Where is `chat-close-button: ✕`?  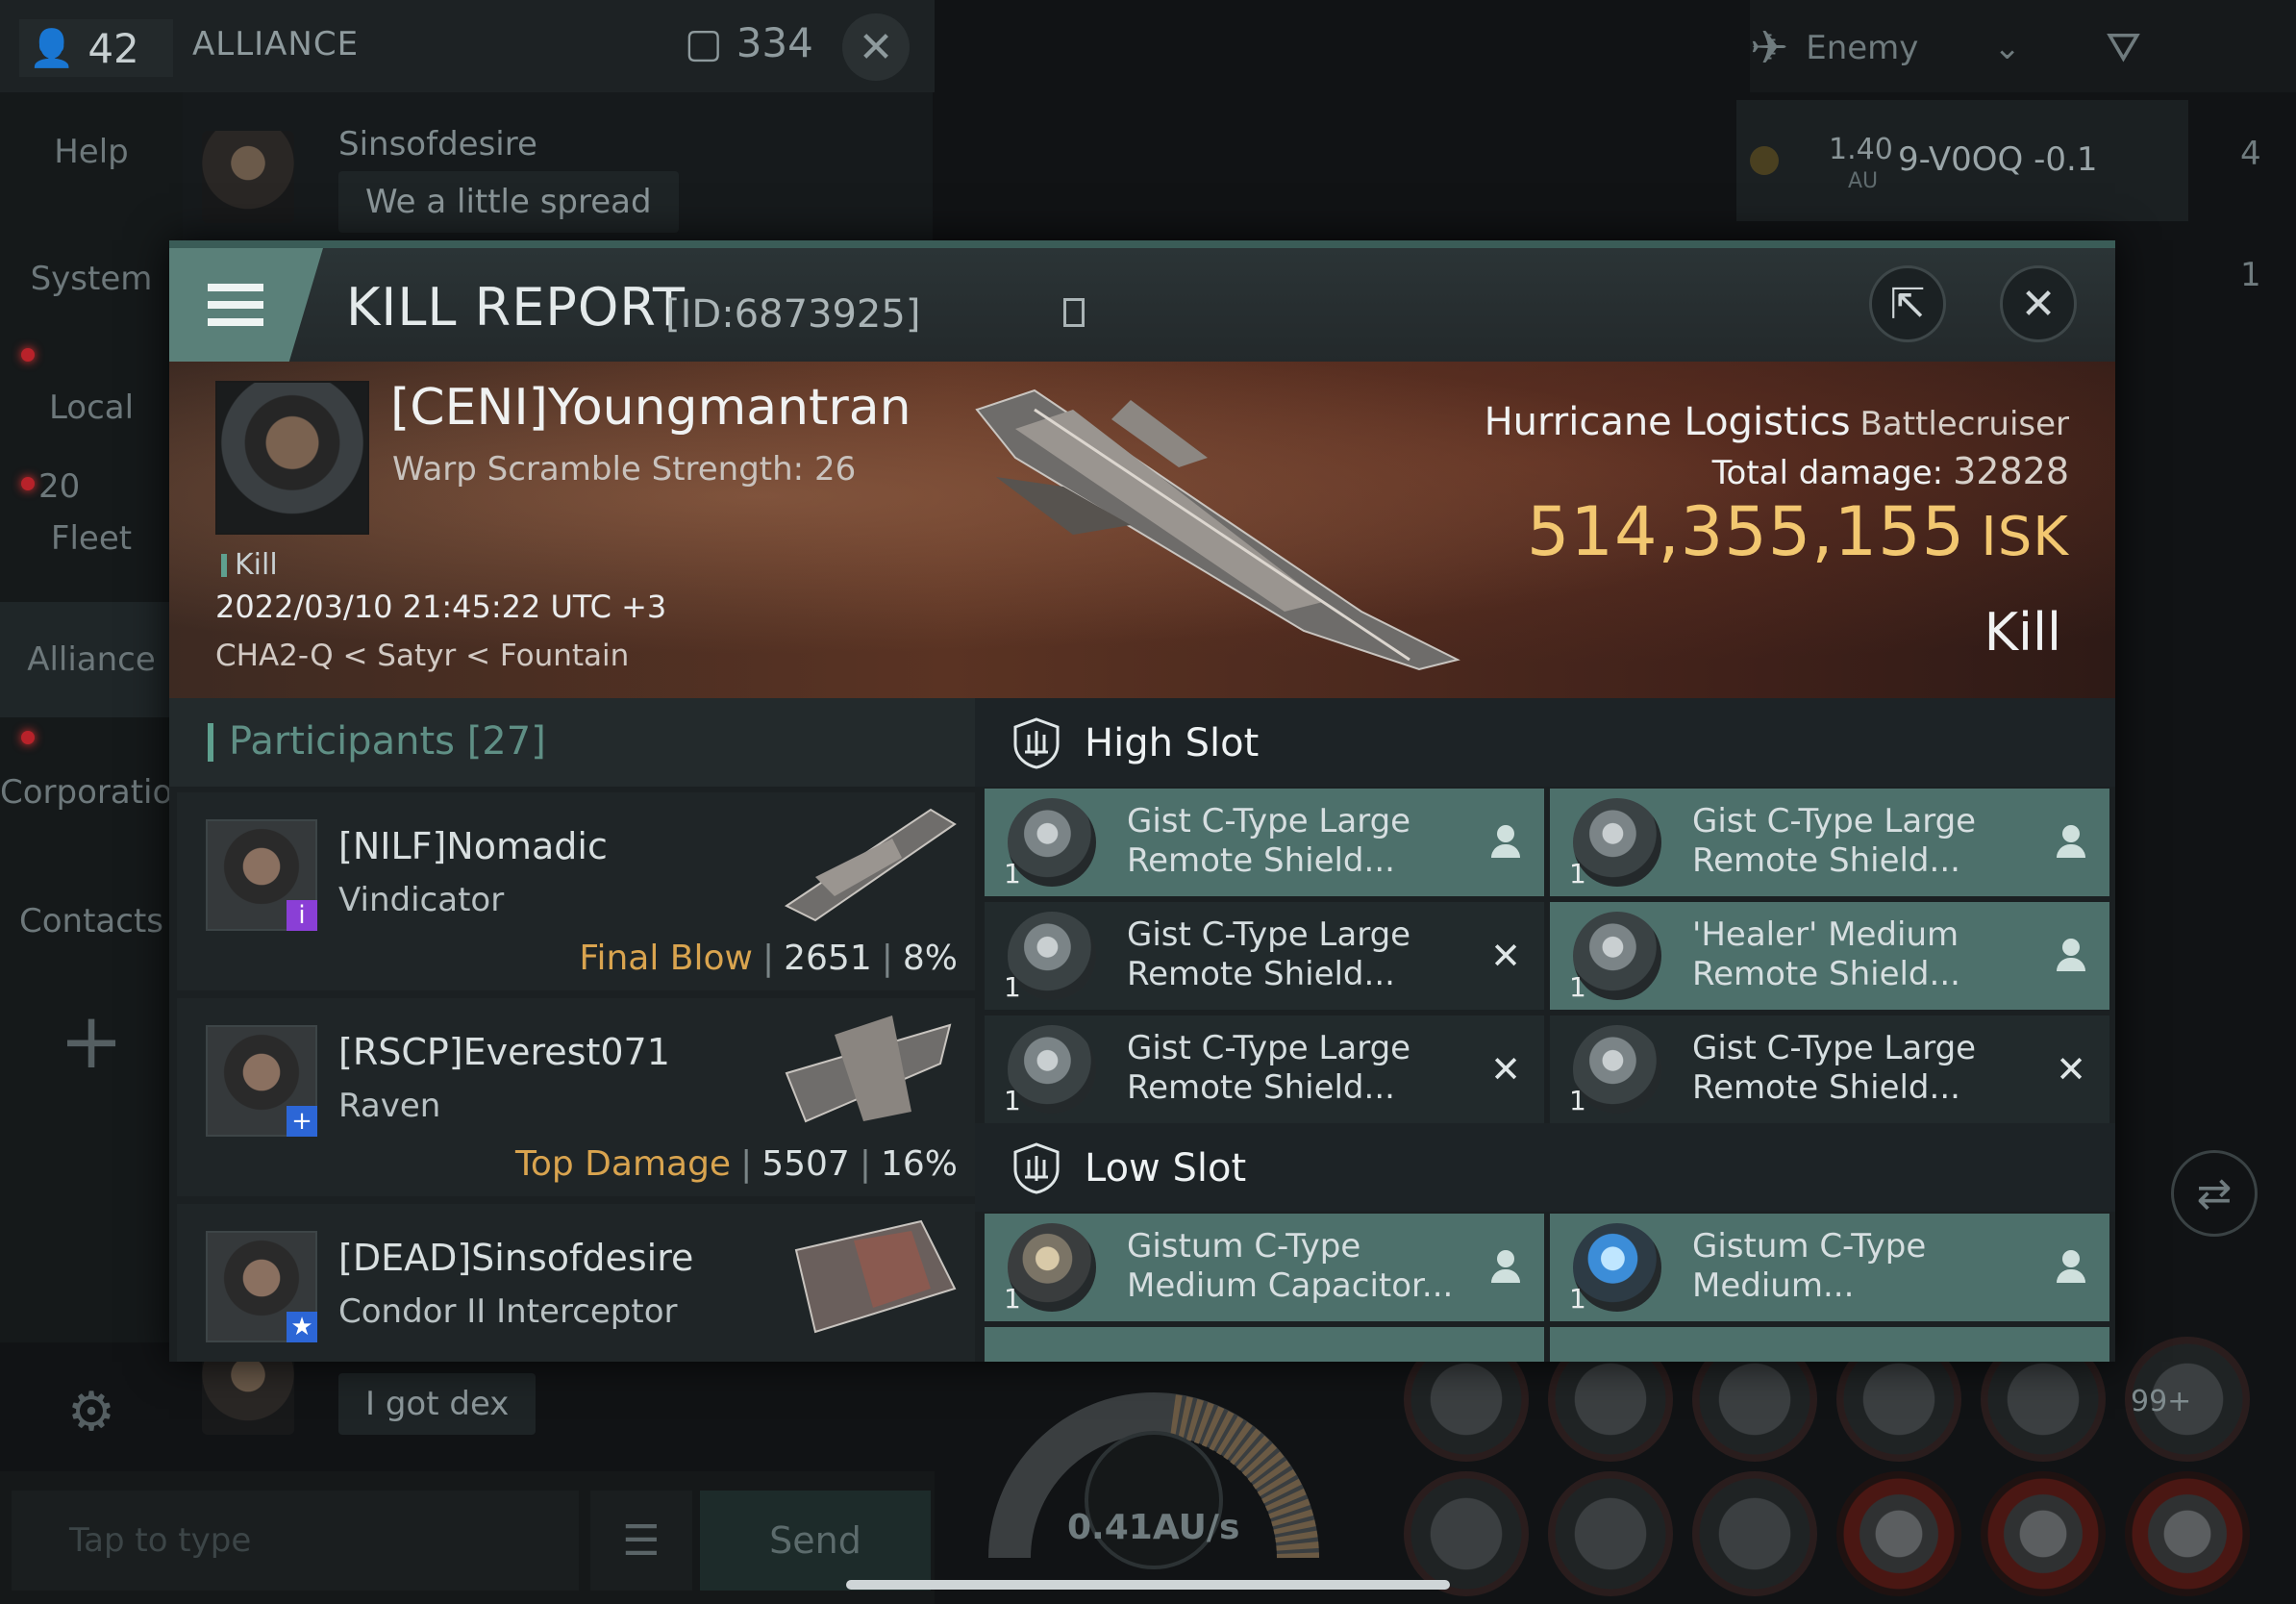 chat-close-button: ✕ is located at coordinates (876, 47).